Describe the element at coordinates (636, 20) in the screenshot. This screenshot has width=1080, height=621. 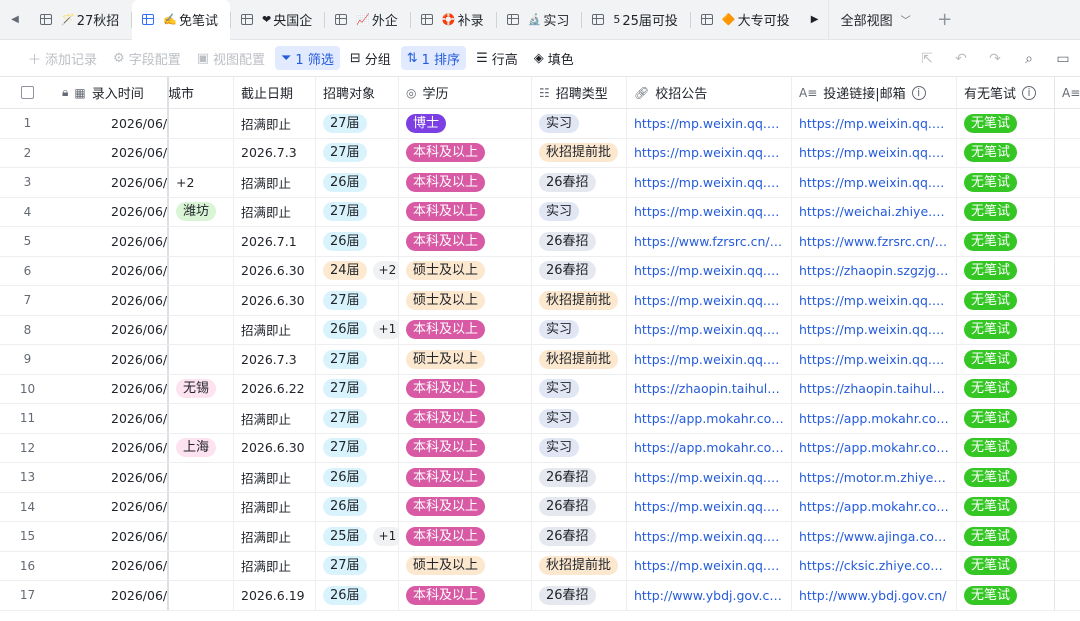
I see `tab-7: 5 25届可投` at that location.